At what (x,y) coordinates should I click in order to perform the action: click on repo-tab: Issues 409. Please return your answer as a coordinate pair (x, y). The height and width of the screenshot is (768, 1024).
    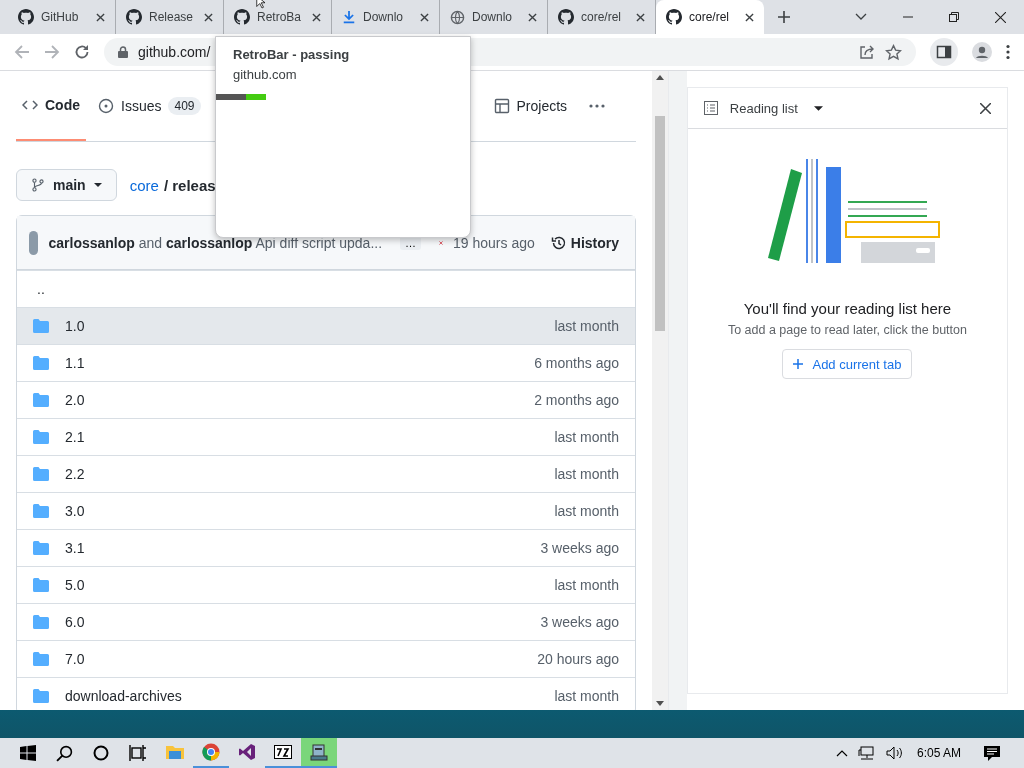
    Looking at the image, I should click on (149, 106).